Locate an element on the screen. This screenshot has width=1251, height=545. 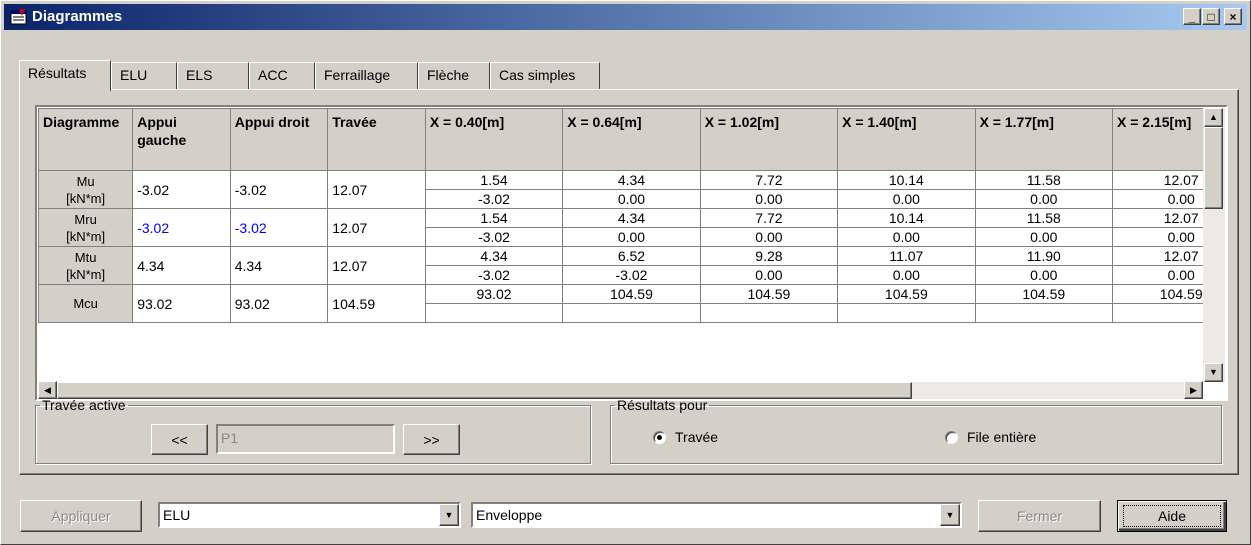
cell-value-max: 11.07 is located at coordinates (906, 256).